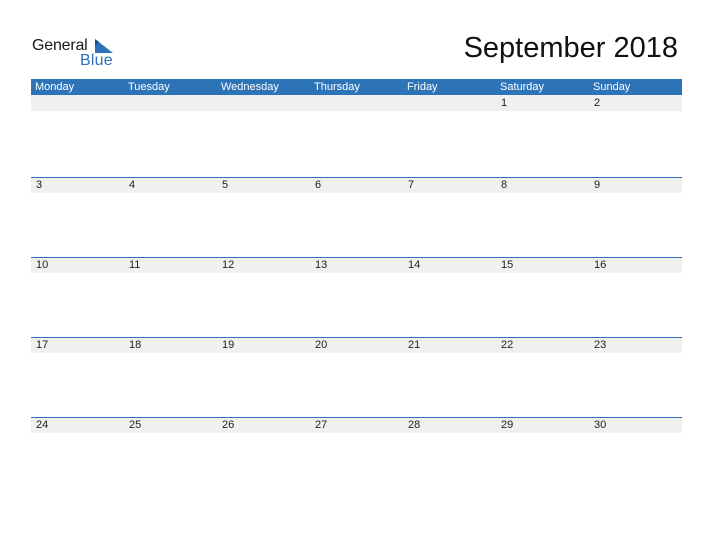  Describe the element at coordinates (321, 425) in the screenshot. I see `day-cell: 27` at that location.